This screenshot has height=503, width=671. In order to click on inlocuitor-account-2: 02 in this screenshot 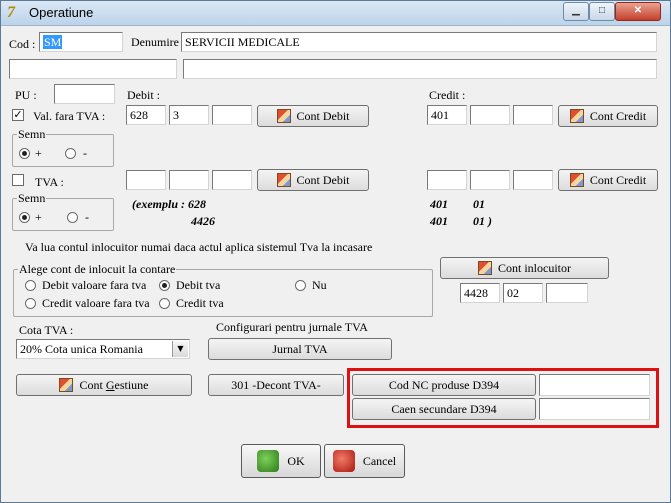, I will do `click(523, 293)`.